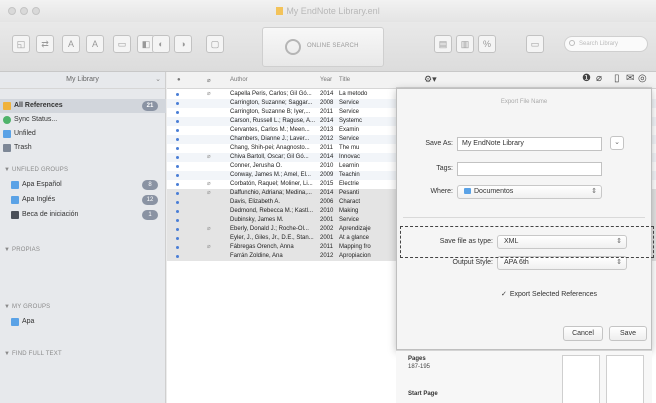  Describe the element at coordinates (535, 44) in the screenshot. I see `toolbar-button-13: ▭` at that location.